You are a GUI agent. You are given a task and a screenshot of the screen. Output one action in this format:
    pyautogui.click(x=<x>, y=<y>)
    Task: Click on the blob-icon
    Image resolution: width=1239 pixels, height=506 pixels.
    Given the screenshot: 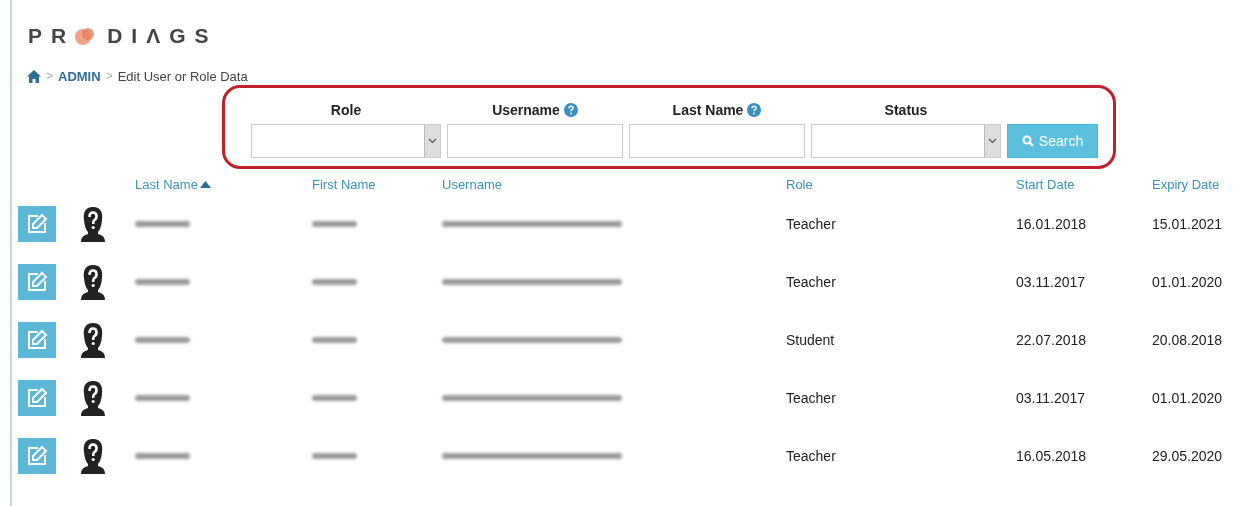 What is the action you would take?
    pyautogui.click(x=85, y=36)
    